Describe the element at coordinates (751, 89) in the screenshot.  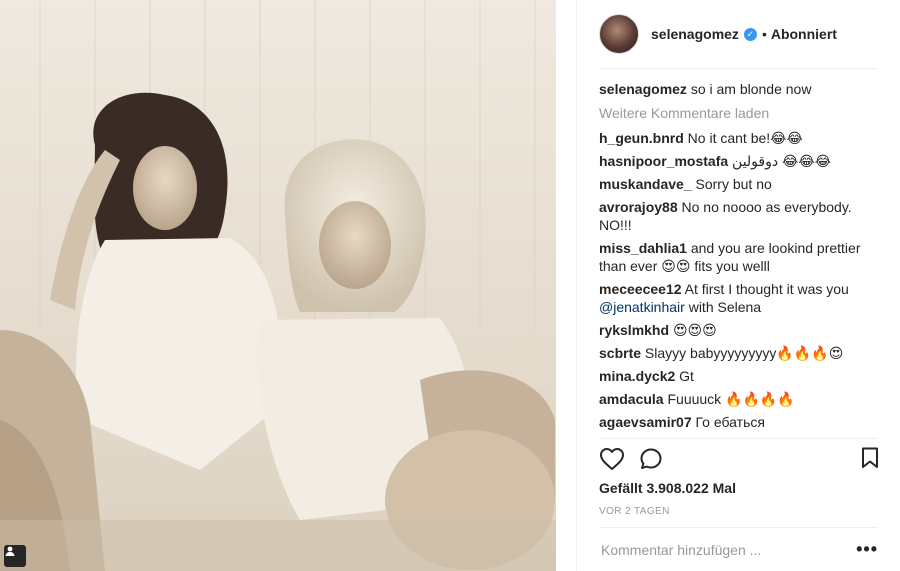
I see `caption-text: so i am blonde now` at that location.